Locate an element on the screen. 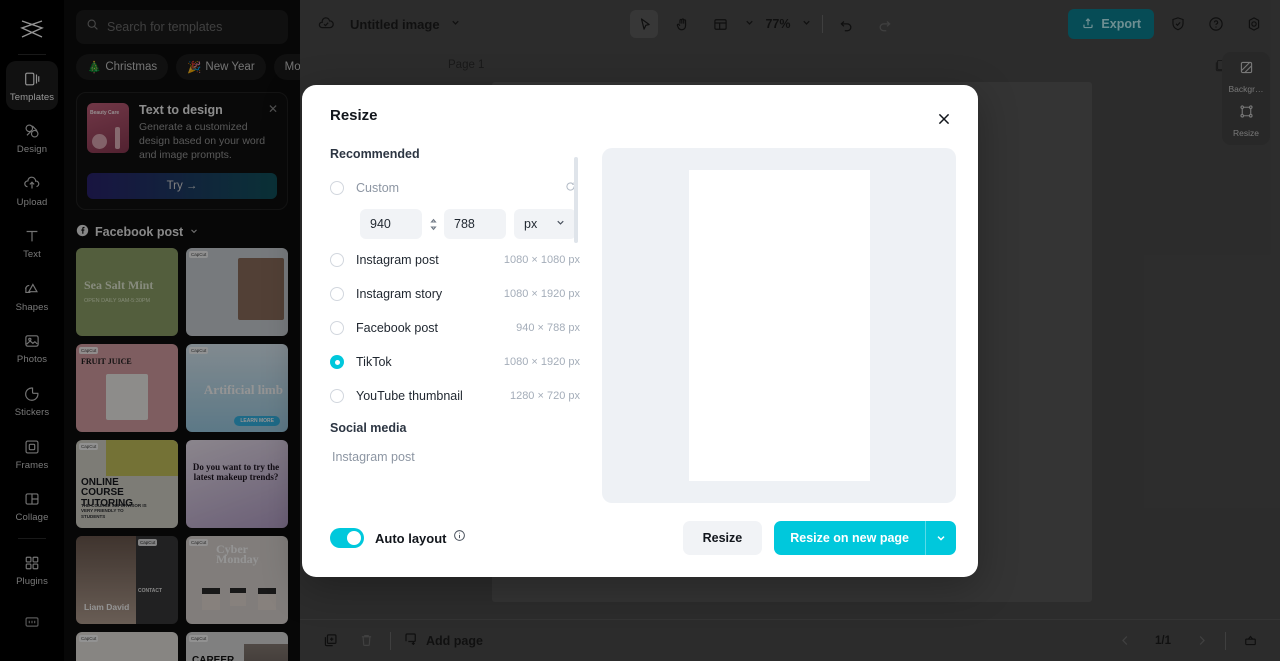 The height and width of the screenshot is (661, 1280). preset-label: TikTok is located at coordinates (374, 362).